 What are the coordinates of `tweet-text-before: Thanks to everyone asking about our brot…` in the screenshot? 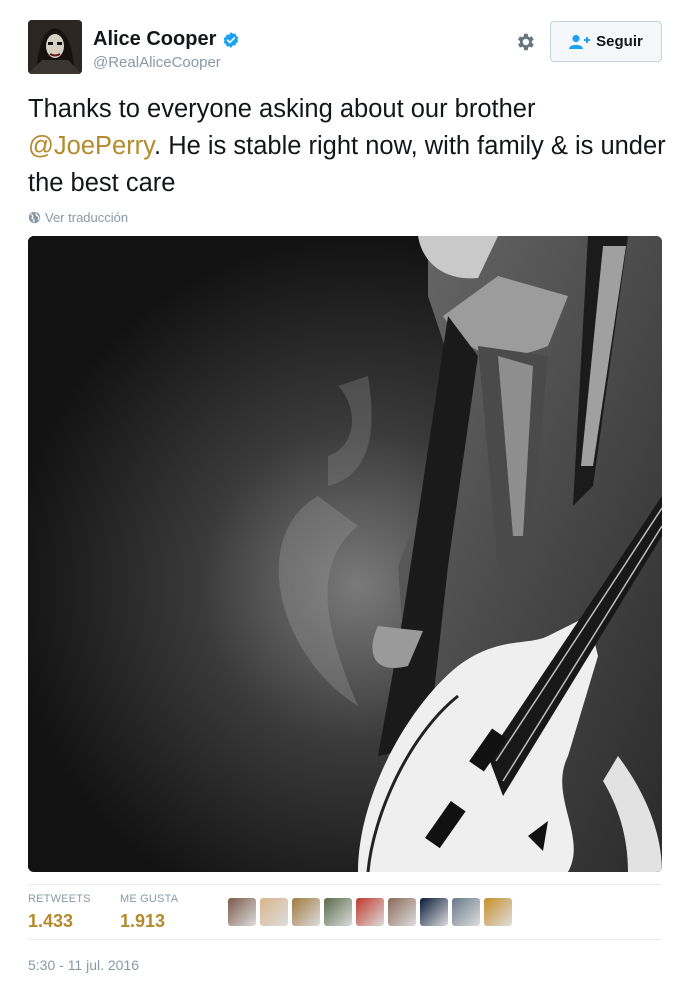 It's located at (282, 109).